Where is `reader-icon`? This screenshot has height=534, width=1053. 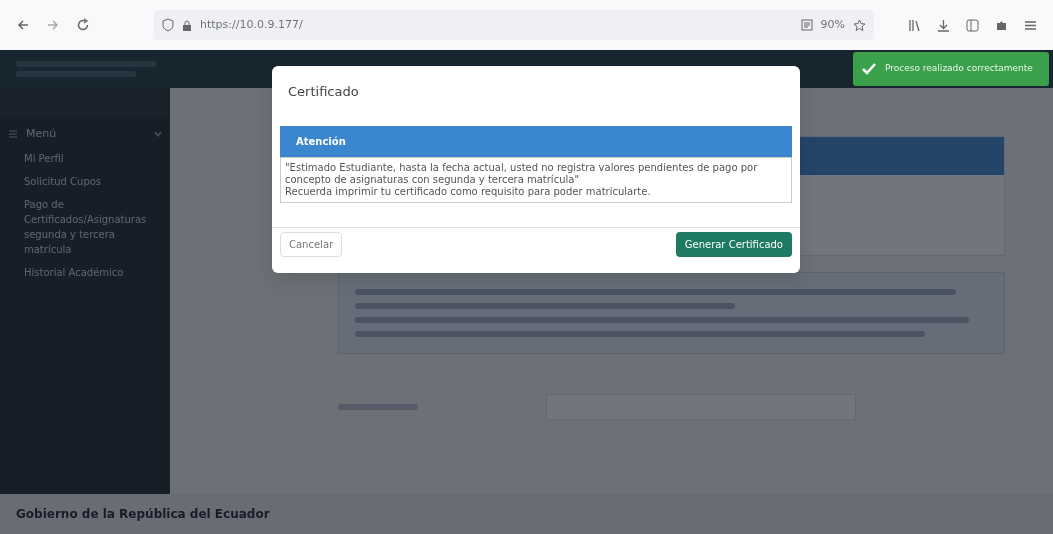
reader-icon is located at coordinates (806, 25).